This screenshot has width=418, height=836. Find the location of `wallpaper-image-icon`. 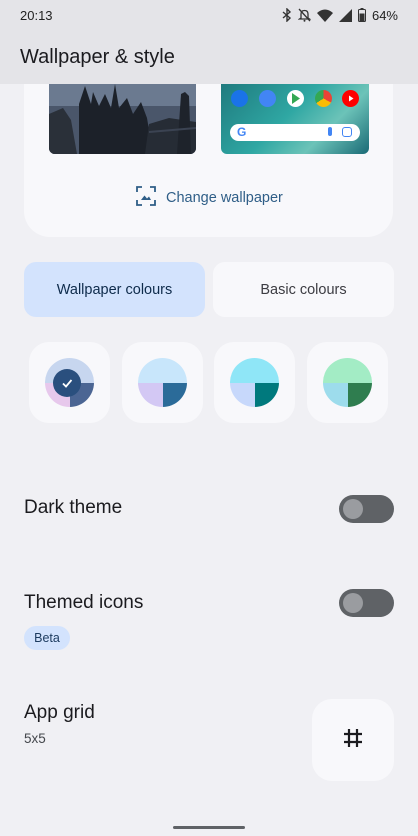

wallpaper-image-icon is located at coordinates (146, 198).